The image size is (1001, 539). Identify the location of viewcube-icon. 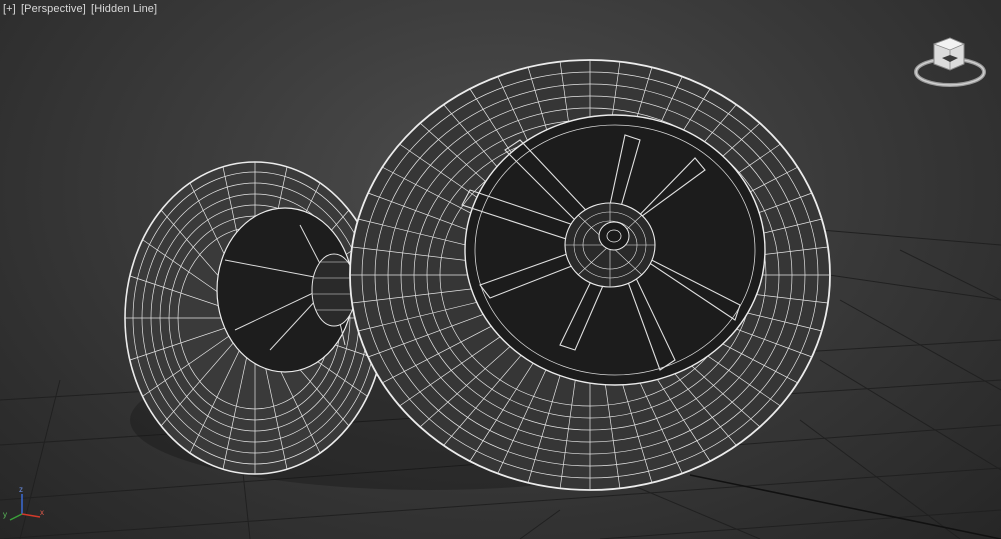
(950, 63).